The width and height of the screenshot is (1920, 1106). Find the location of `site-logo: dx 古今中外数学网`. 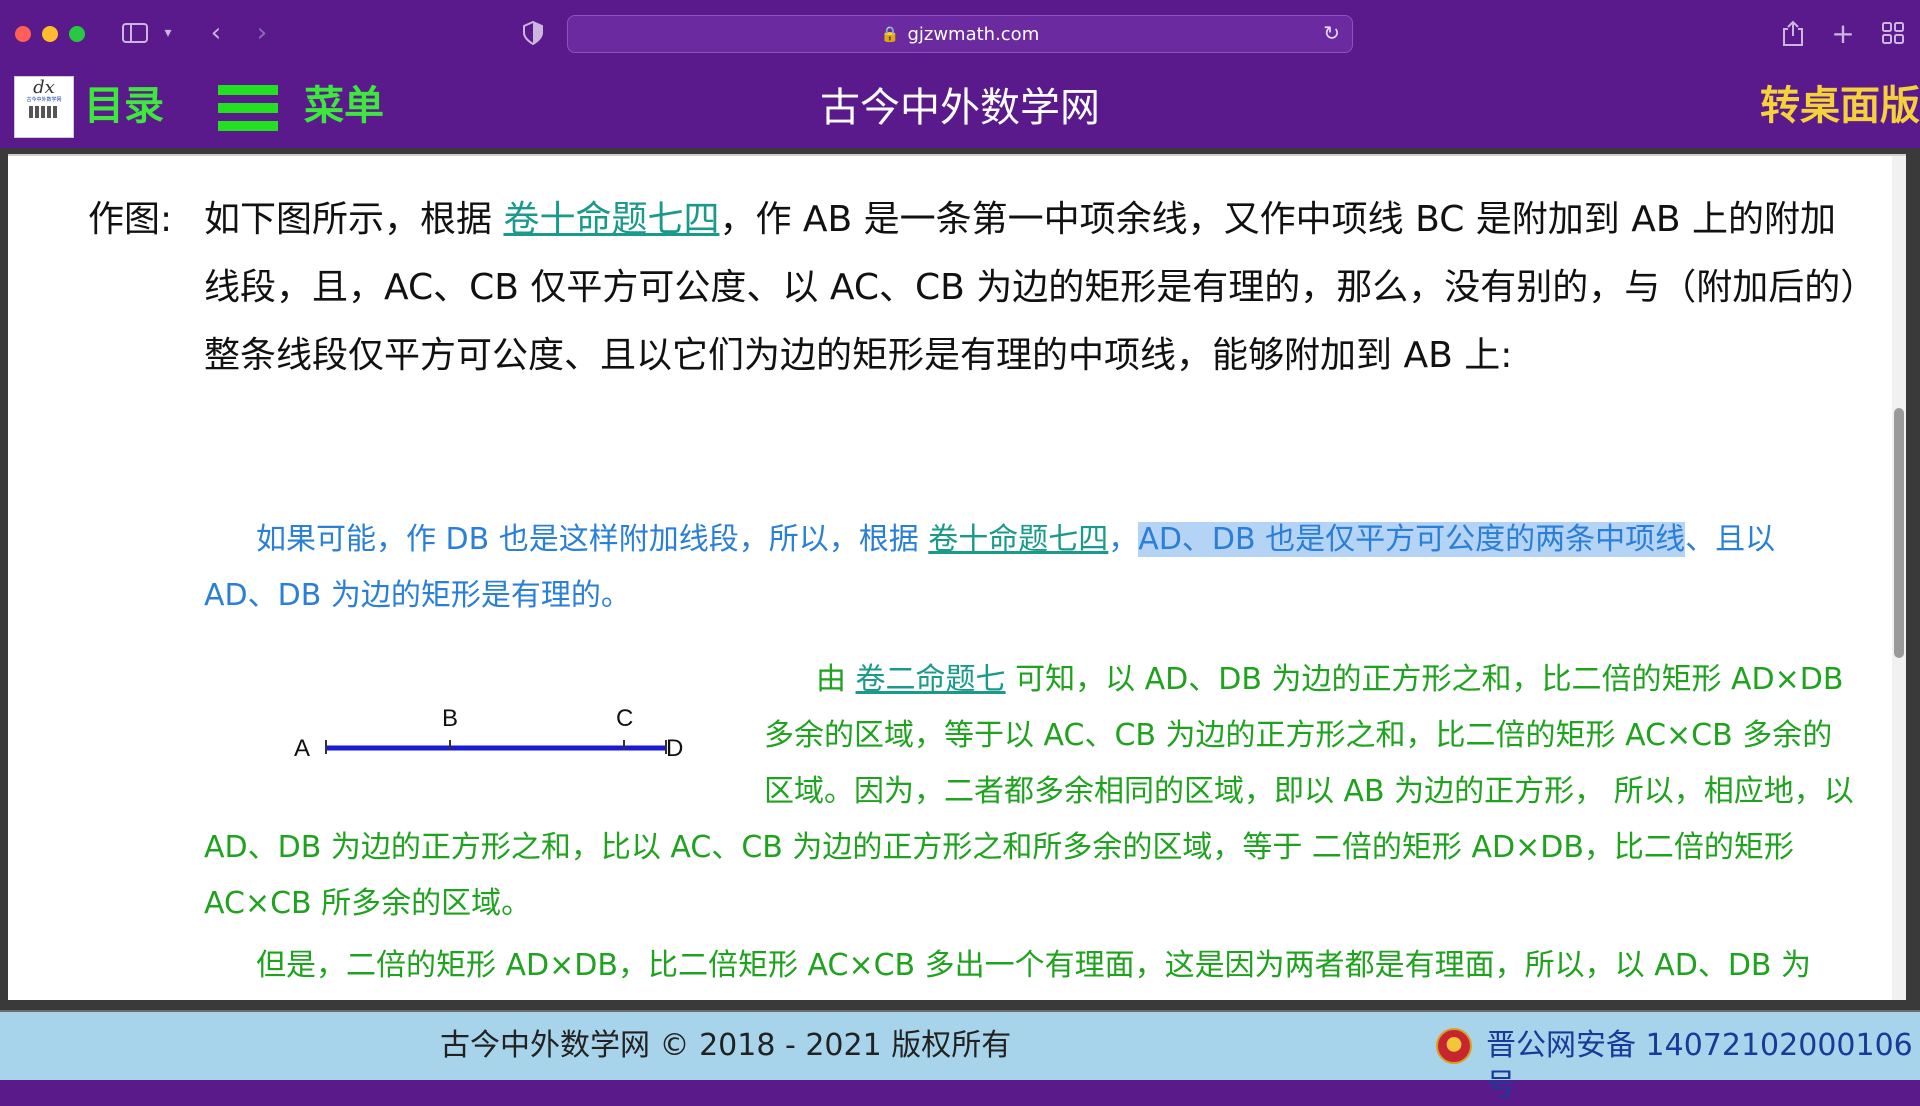

site-logo: dx 古今中外数学网 is located at coordinates (44, 107).